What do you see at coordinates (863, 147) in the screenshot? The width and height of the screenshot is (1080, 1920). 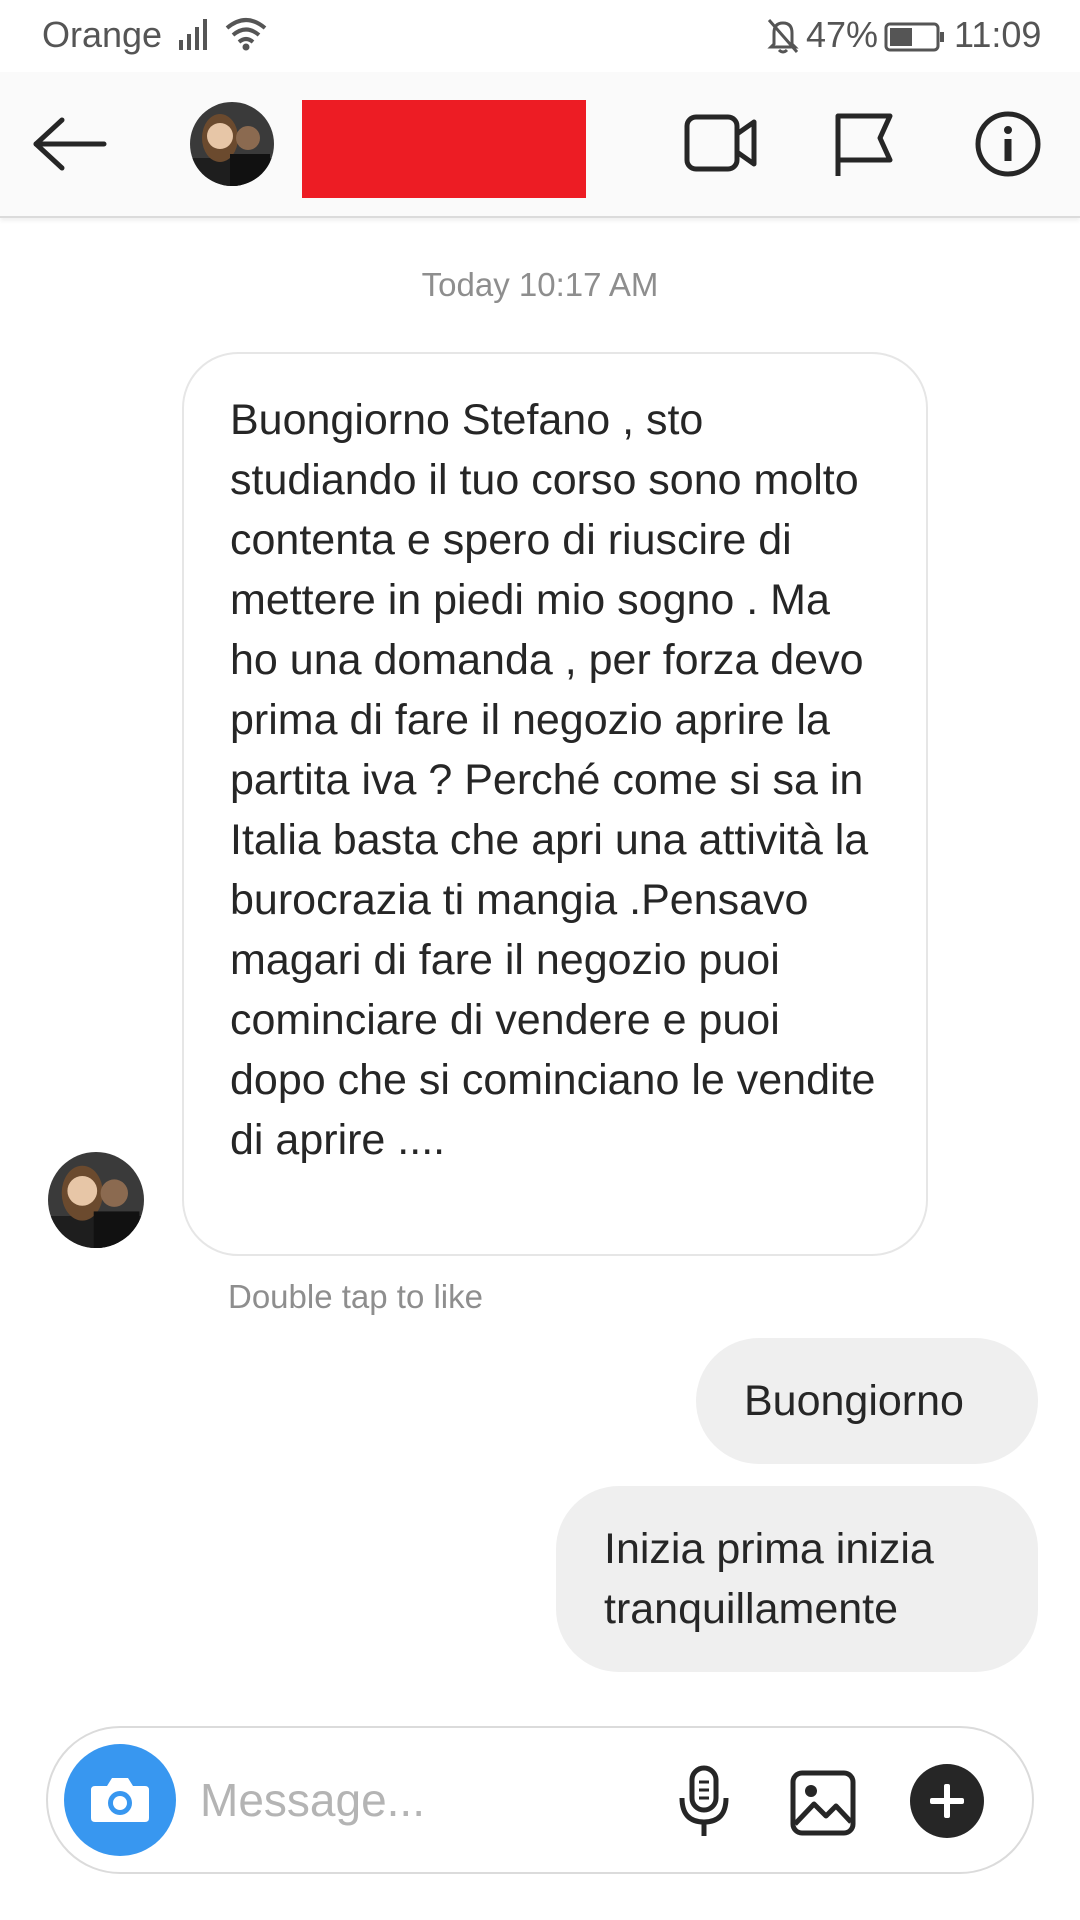 I see `flag-icon` at bounding box center [863, 147].